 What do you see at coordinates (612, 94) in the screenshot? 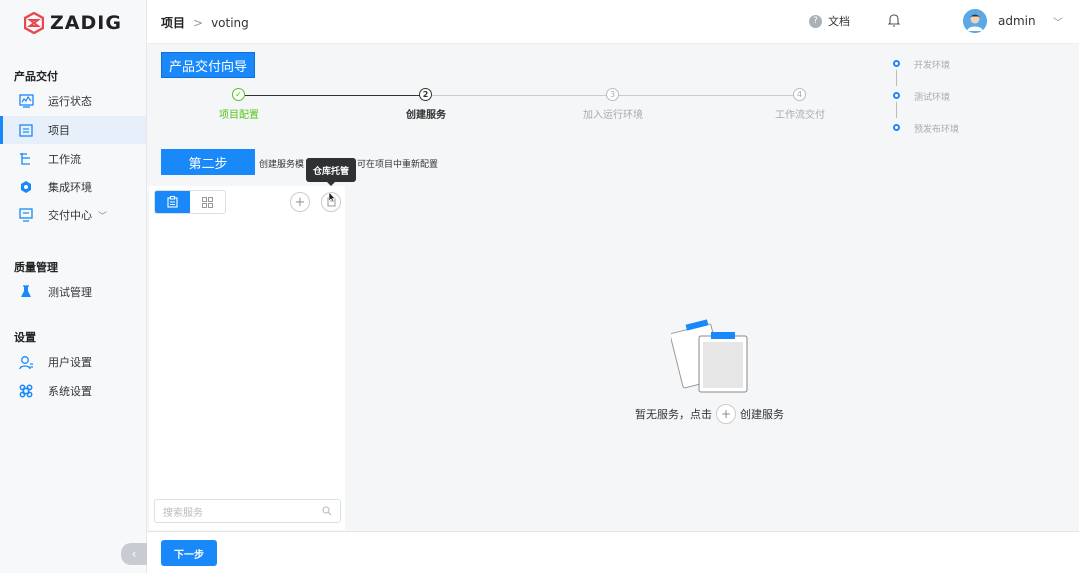
I see `step-3-number: 3` at bounding box center [612, 94].